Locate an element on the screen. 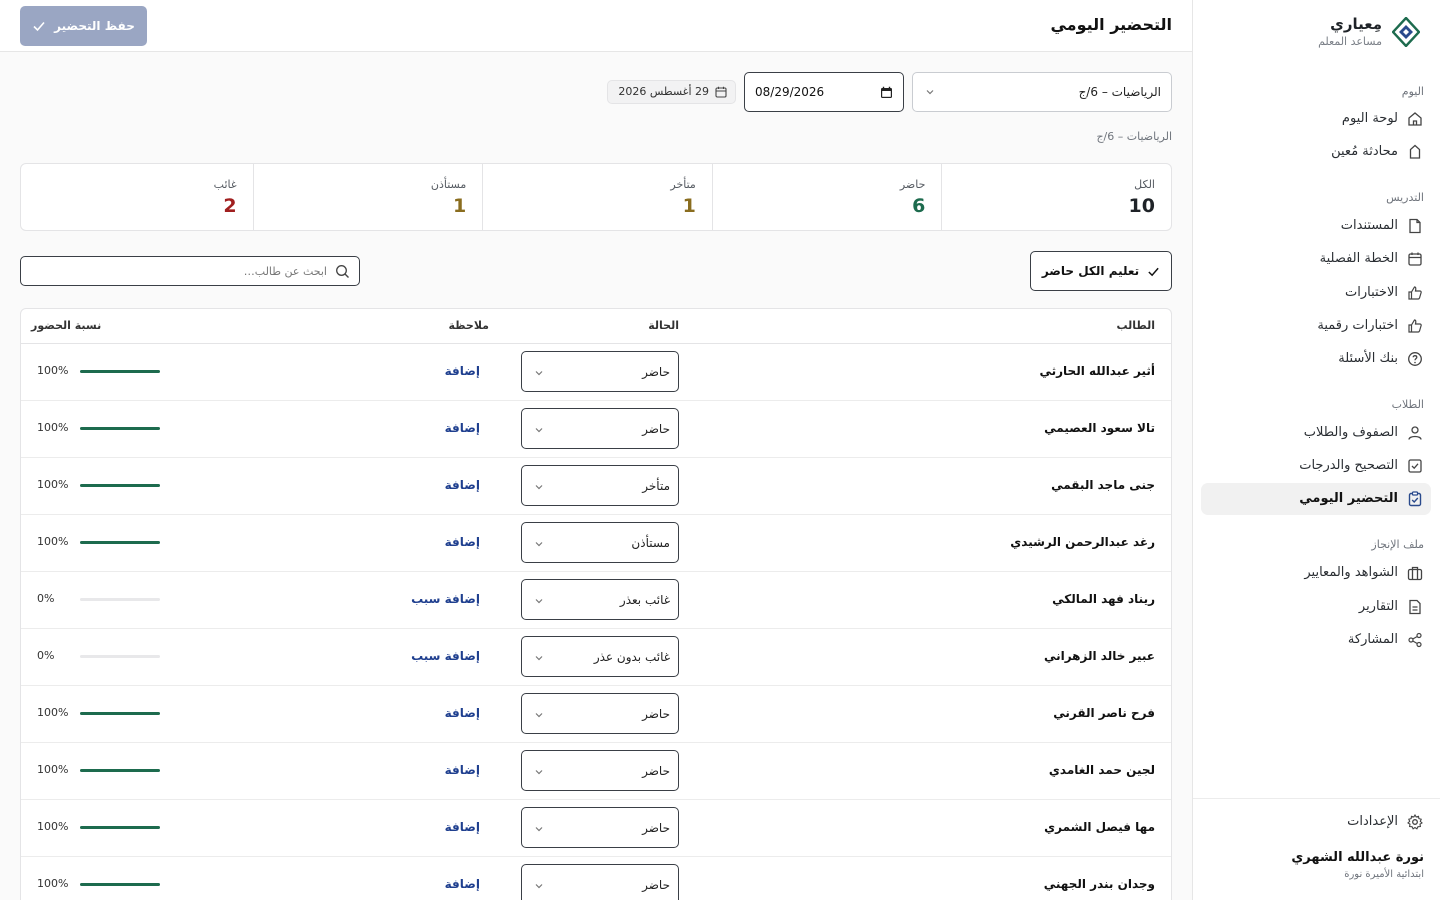 The width and height of the screenshot is (1440, 900). sidebar-item-dashboard: لوحة اليوم is located at coordinates (1316, 119).